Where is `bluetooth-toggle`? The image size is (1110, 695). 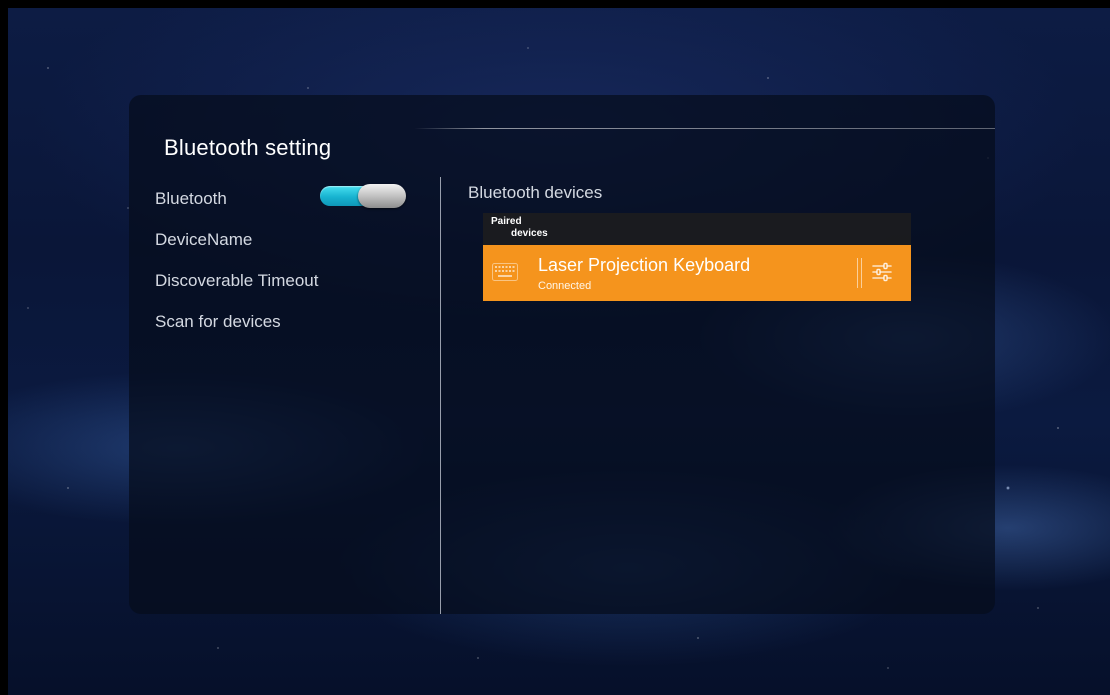 bluetooth-toggle is located at coordinates (363, 196).